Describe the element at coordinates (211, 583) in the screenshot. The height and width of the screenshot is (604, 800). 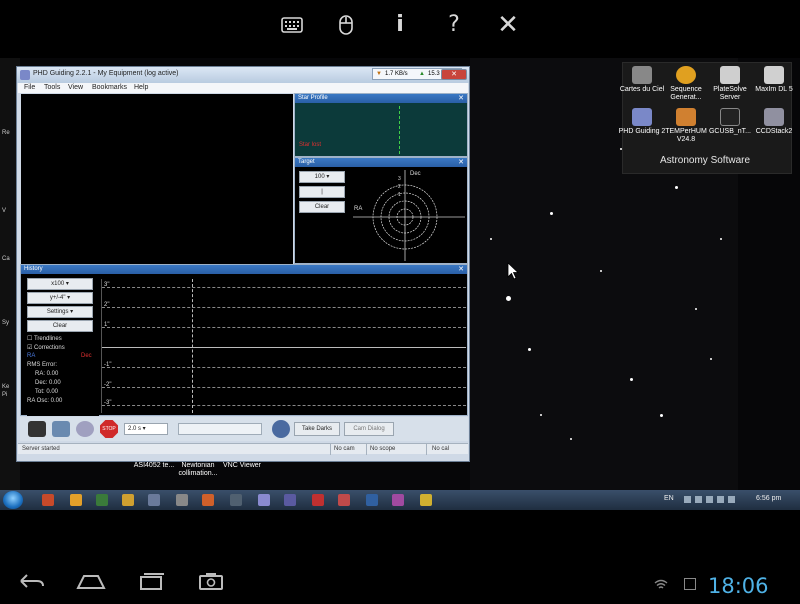
I see `screenshot-icon` at that location.